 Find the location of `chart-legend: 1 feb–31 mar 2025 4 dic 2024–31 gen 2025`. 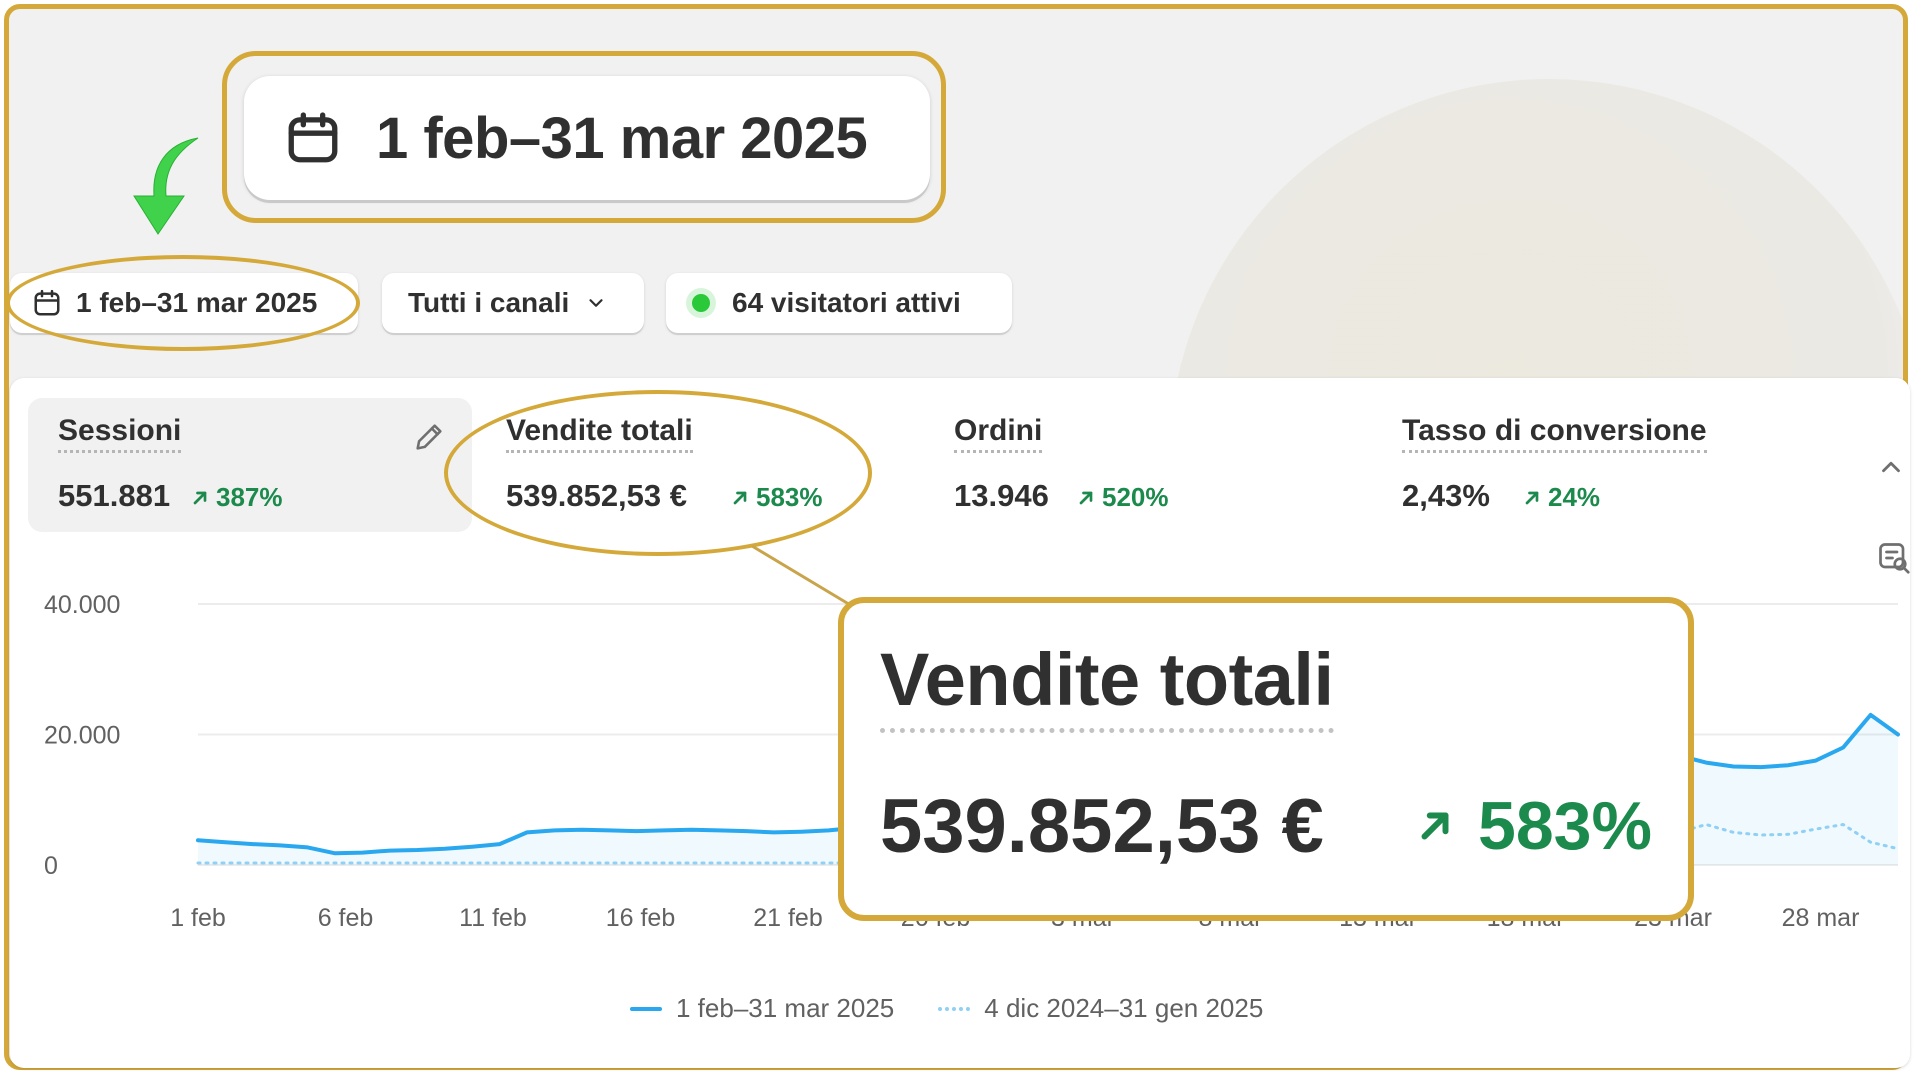

chart-legend: 1 feb–31 mar 2025 4 dic 2024–31 gen 2025 is located at coordinates (968, 1008).